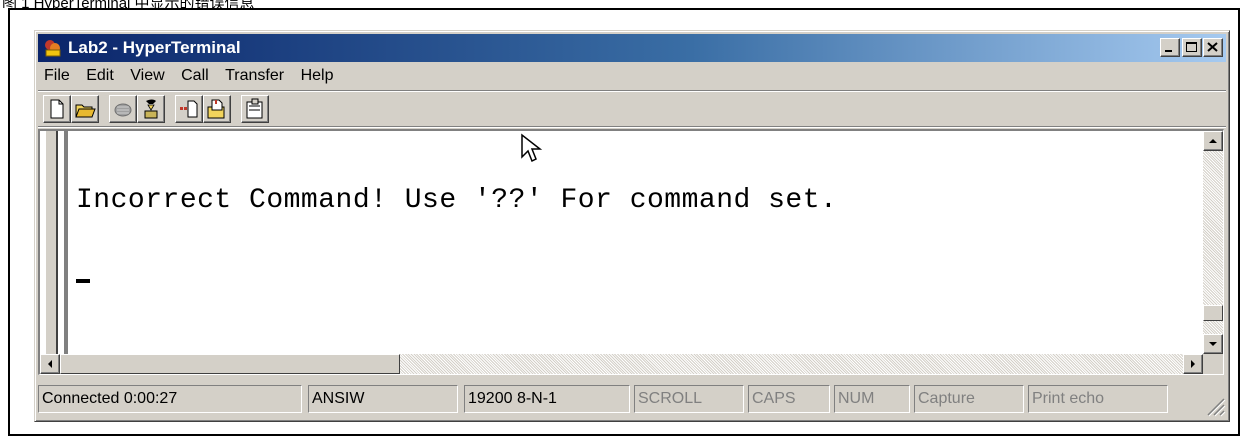  I want to click on menu-toolbar-divider, so click(632, 91).